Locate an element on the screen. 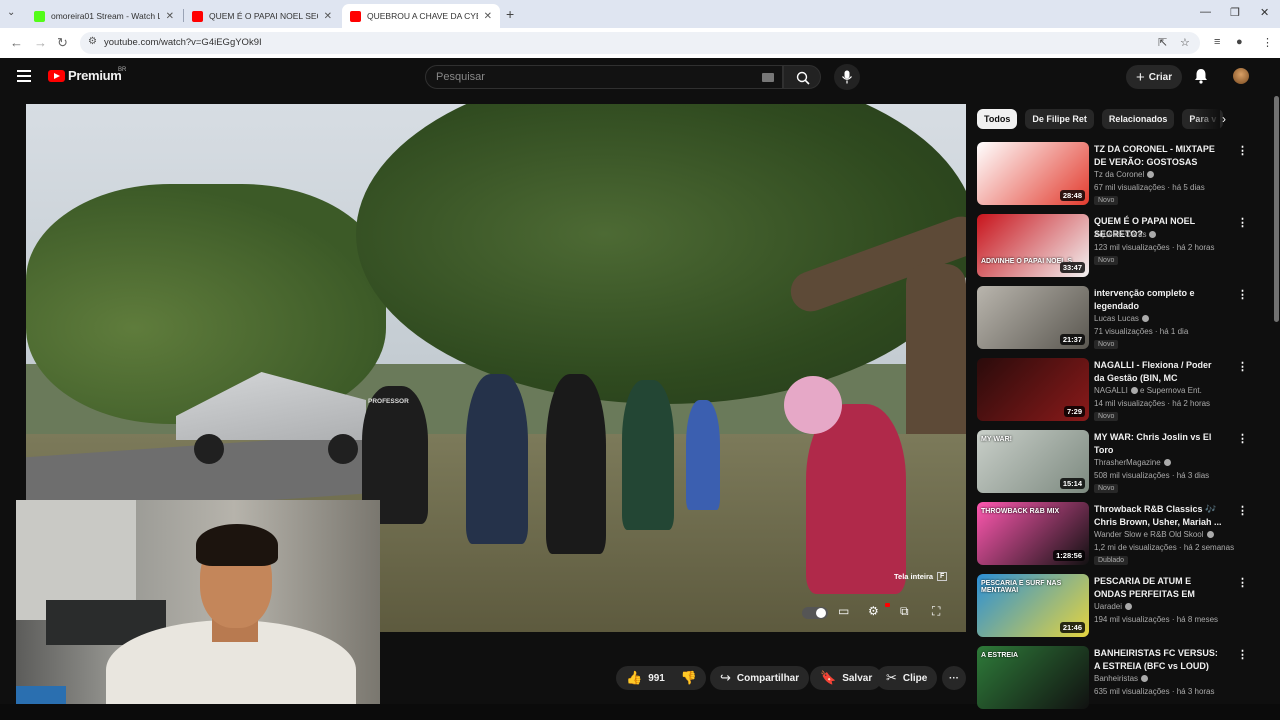 The height and width of the screenshot is (720, 1280). site-info-icon: ⚙ is located at coordinates (92, 41).